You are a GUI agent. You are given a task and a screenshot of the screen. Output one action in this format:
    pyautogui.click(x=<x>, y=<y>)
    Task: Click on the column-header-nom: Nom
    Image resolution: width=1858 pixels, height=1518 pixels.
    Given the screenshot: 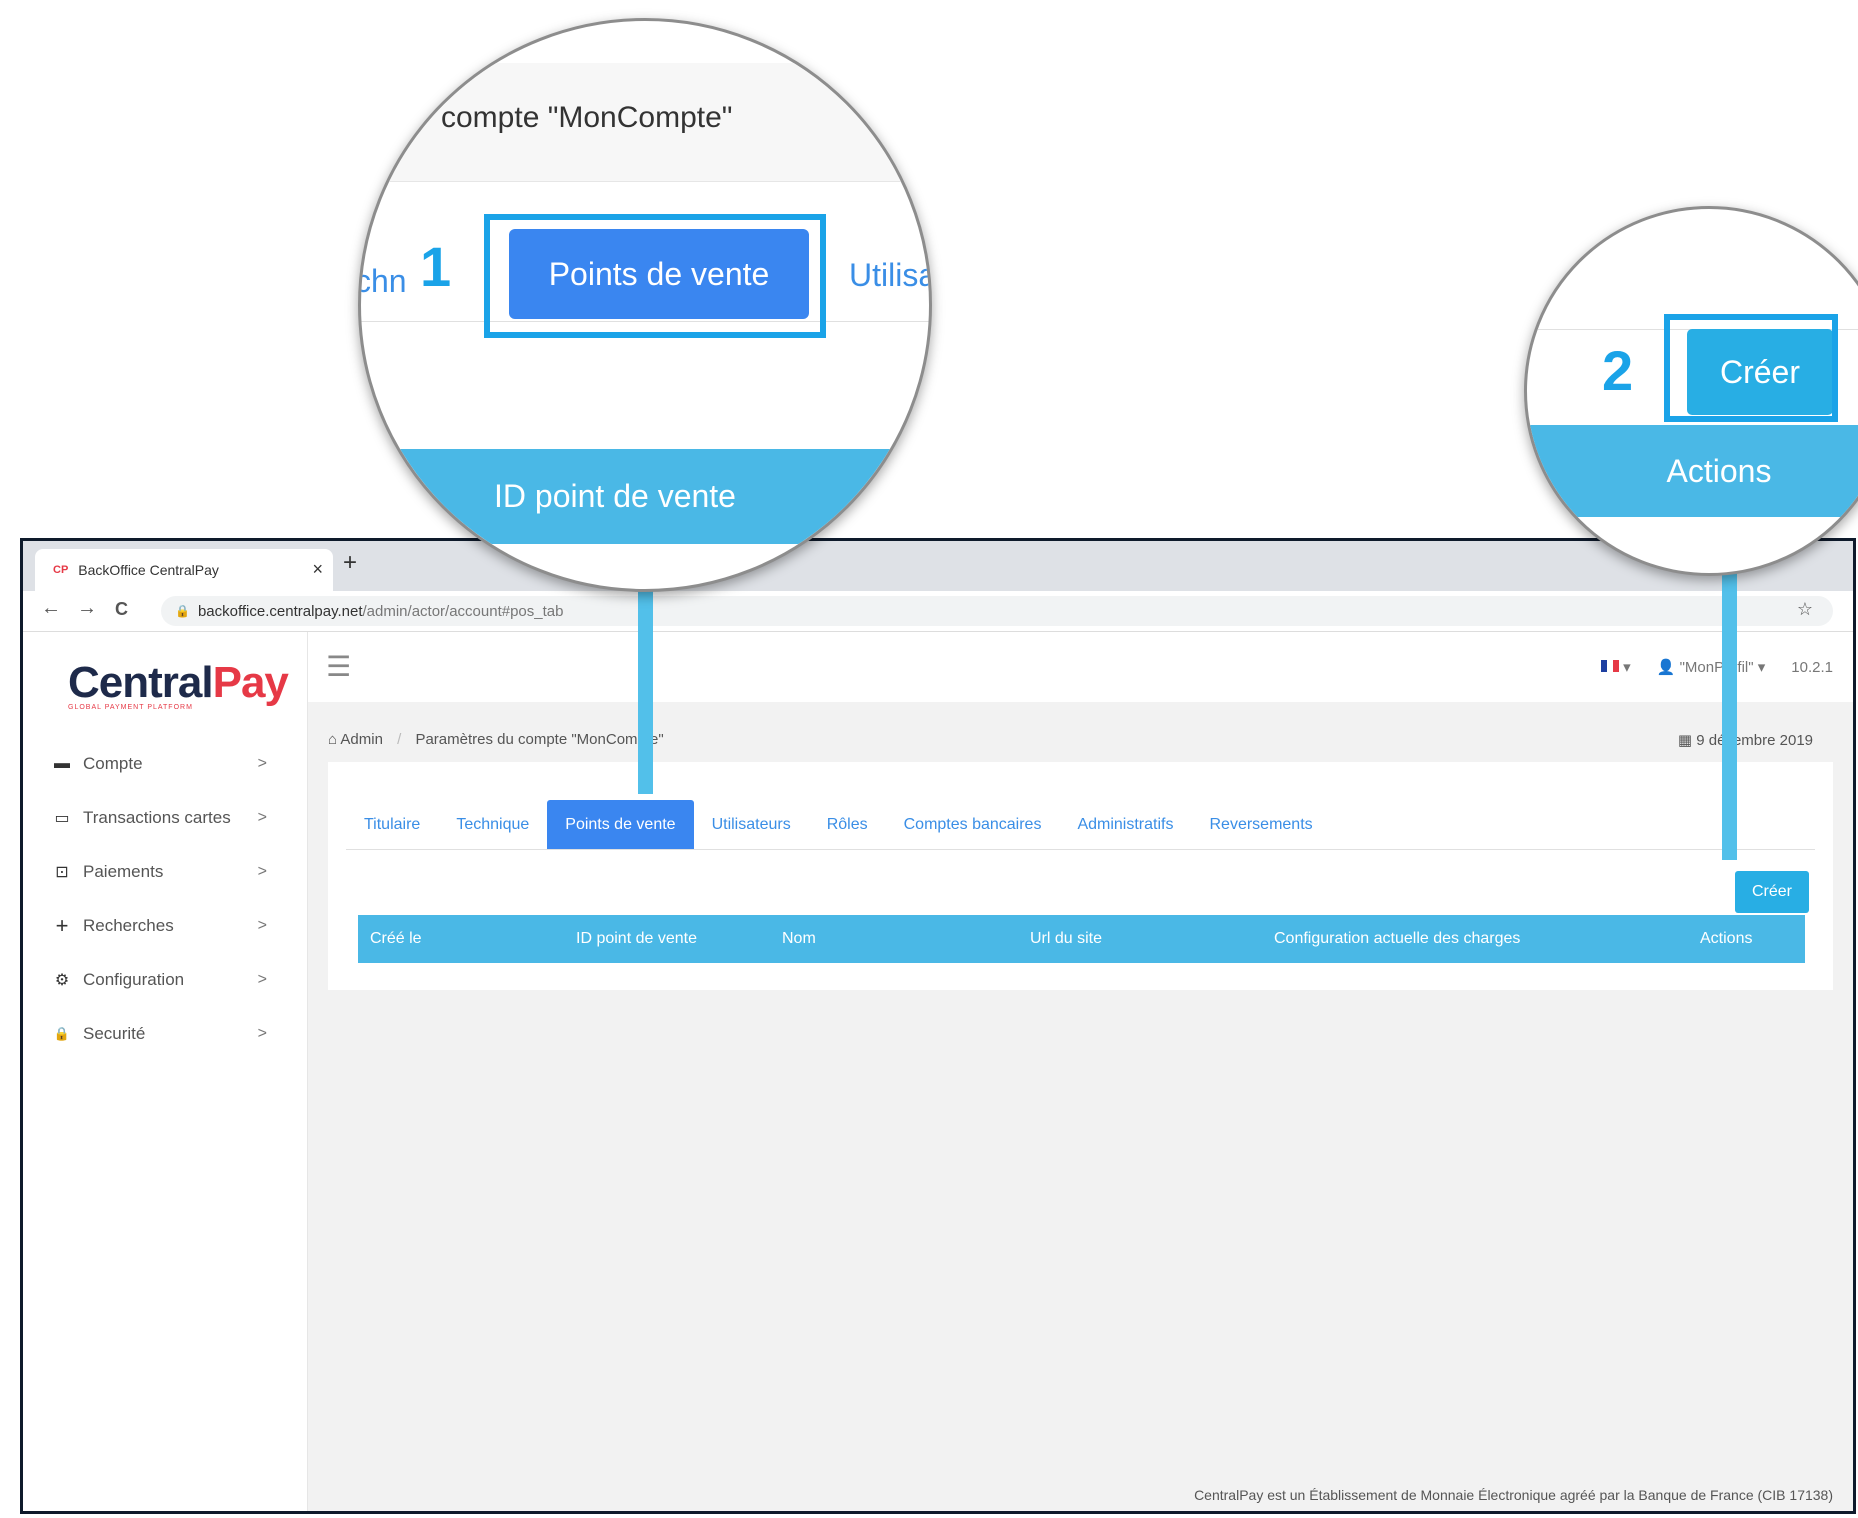 What is the action you would take?
    pyautogui.click(x=799, y=939)
    